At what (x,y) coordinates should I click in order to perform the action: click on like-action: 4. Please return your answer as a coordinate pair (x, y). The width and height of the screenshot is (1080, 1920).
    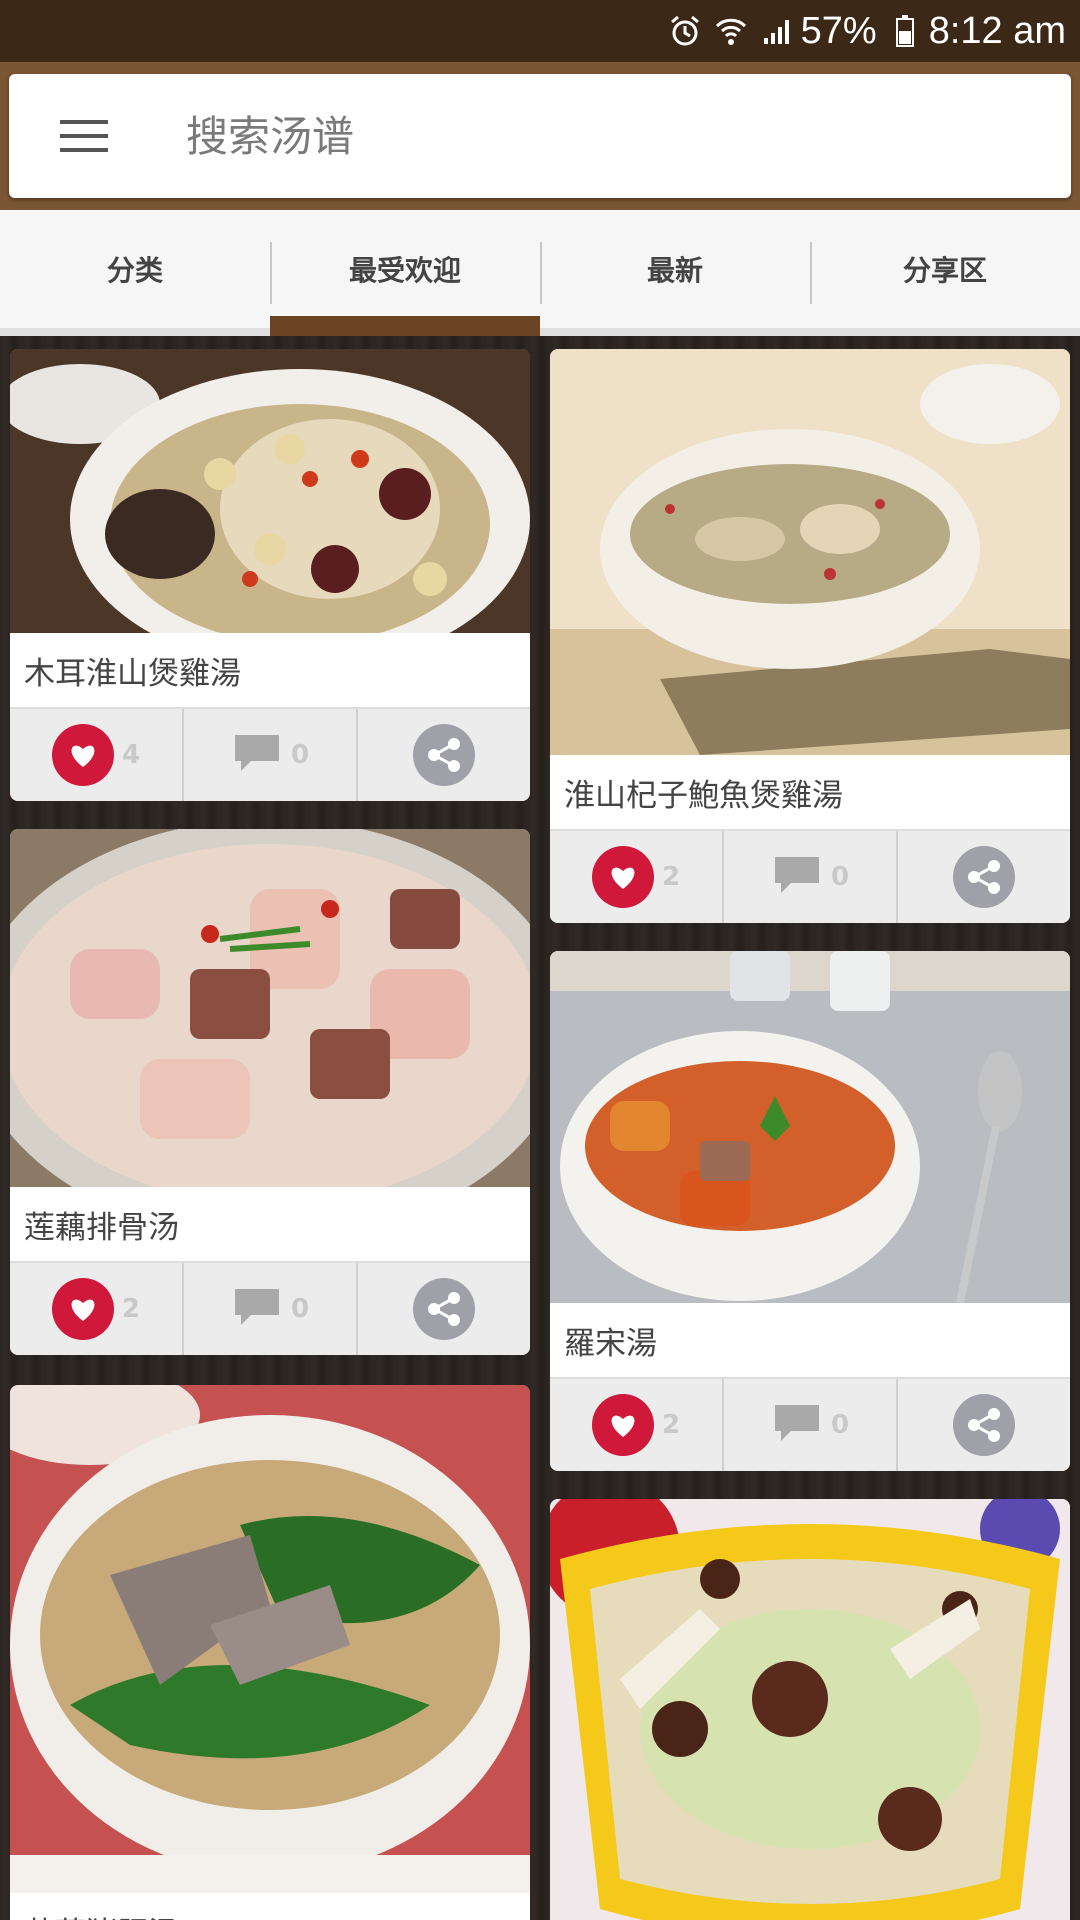
    Looking at the image, I should click on (96, 755).